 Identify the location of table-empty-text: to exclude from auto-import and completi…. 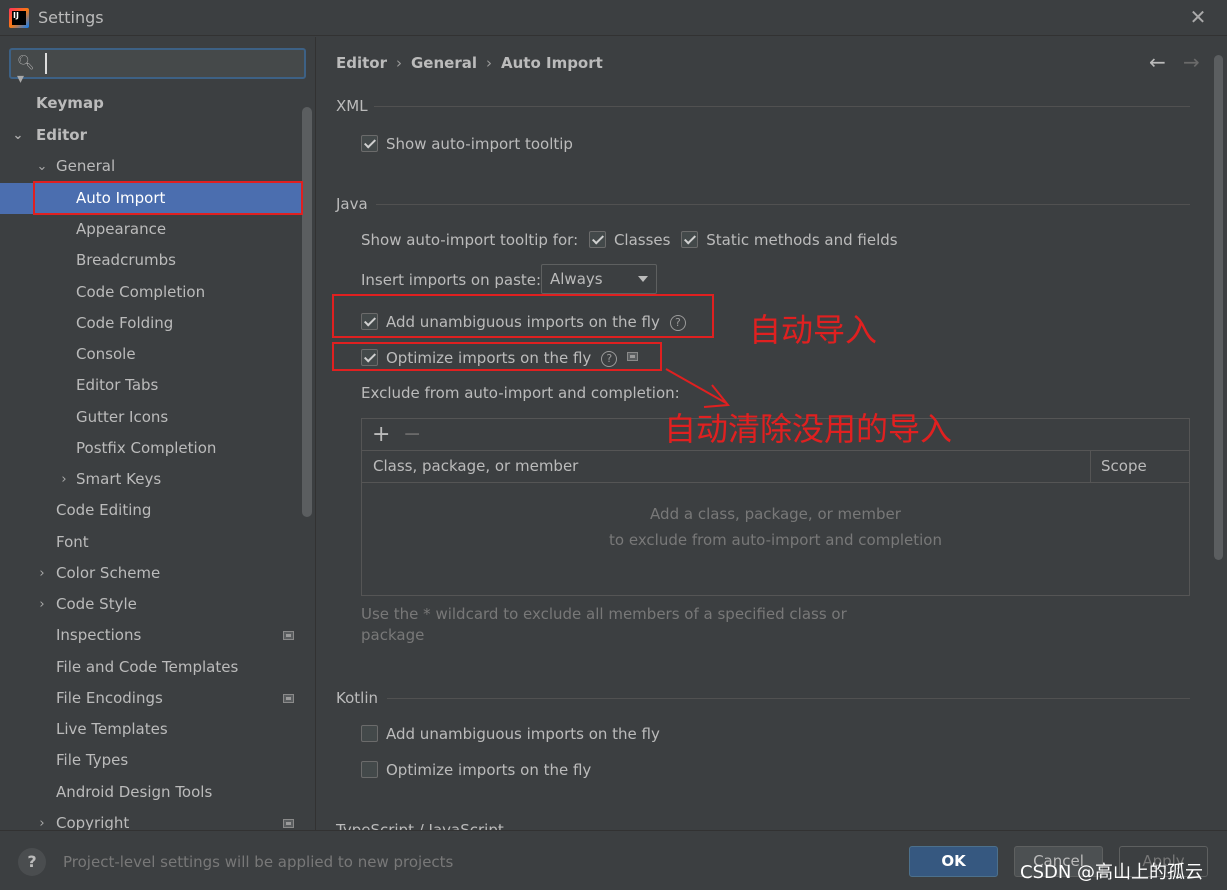
(775, 540).